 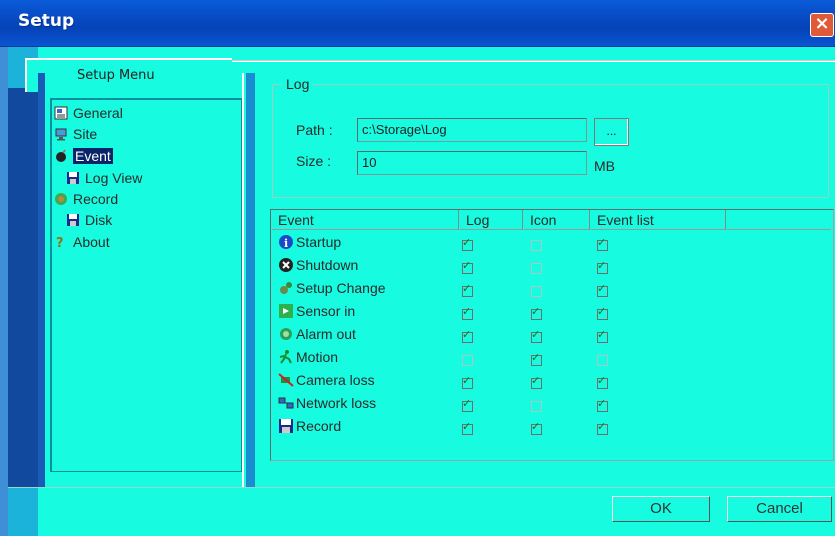 I want to click on tree-item-event: Event, so click(x=83, y=156).